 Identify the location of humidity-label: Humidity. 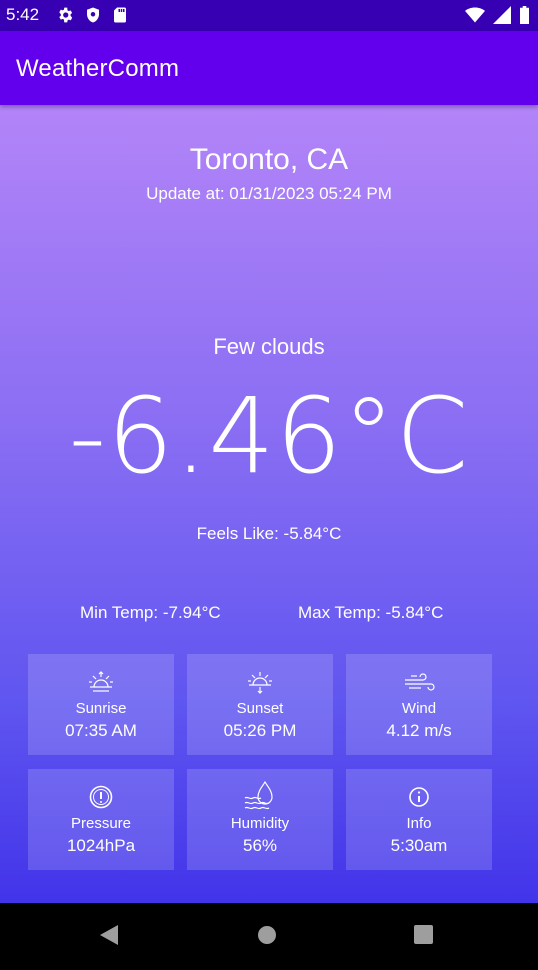
(260, 823).